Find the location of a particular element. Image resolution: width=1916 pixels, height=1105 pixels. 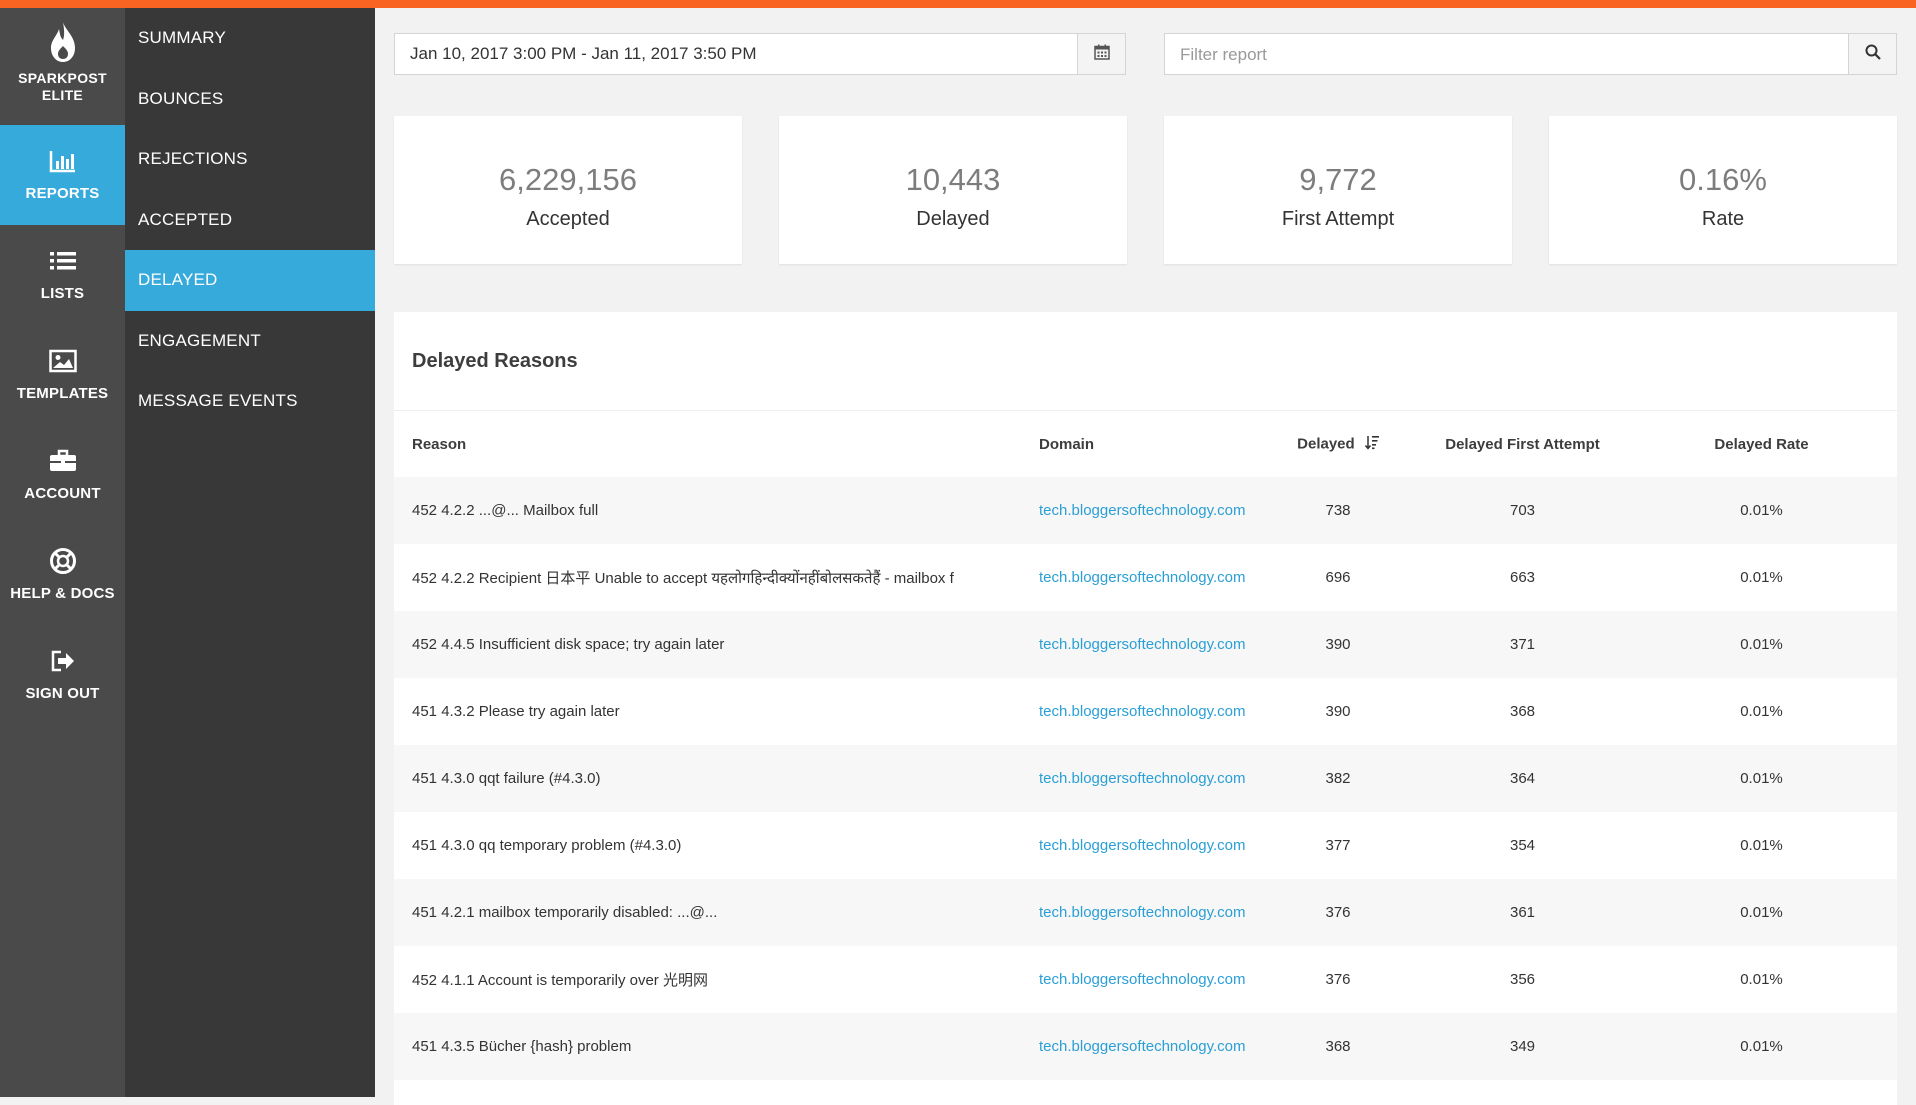

nav-templates: TEMPLATES is located at coordinates (62, 375).